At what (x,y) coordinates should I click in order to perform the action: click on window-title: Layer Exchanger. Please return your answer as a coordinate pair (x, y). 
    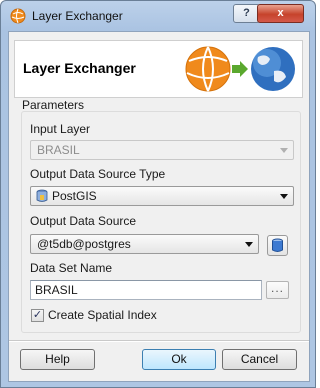
    Looking at the image, I should click on (77, 16).